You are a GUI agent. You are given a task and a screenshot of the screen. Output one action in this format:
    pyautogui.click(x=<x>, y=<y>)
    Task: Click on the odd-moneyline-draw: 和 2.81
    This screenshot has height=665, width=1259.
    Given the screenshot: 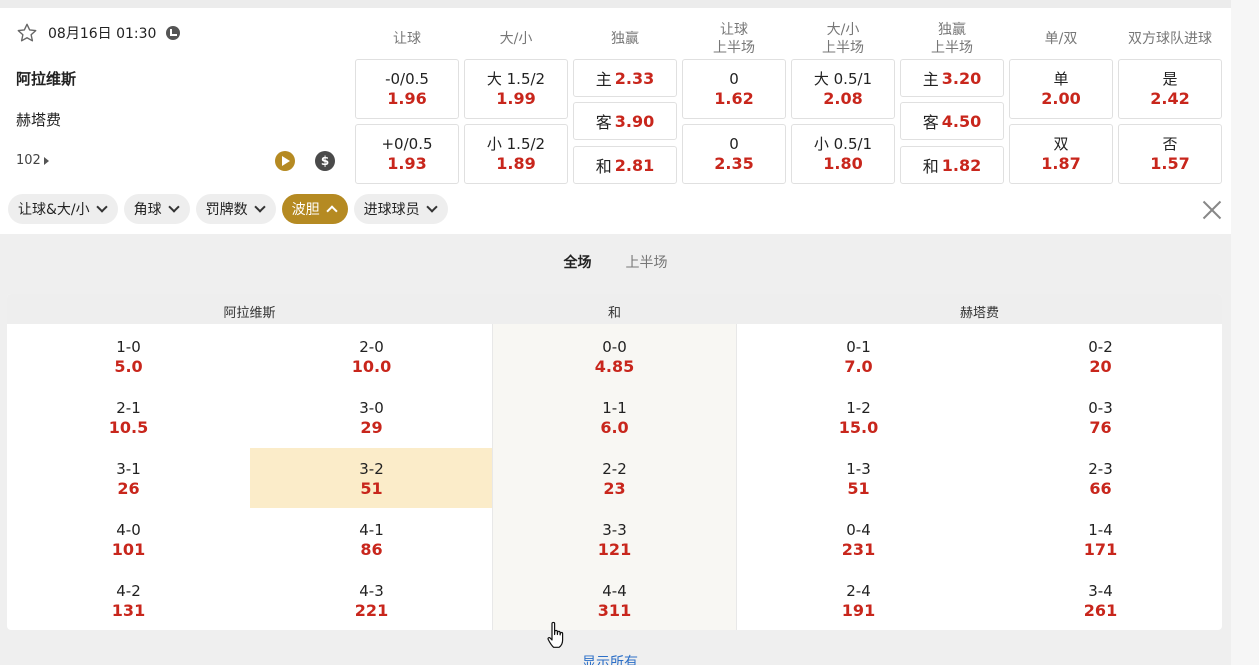 What is the action you would take?
    pyautogui.click(x=625, y=165)
    